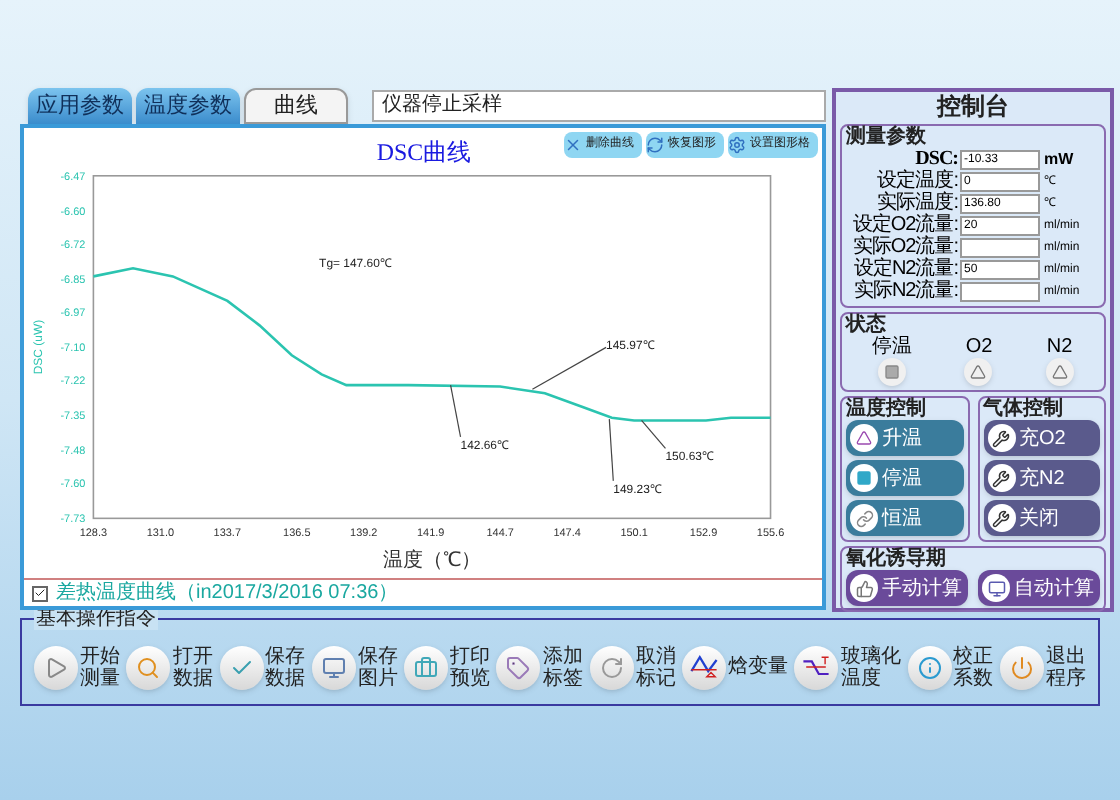 This screenshot has width=1120, height=800. What do you see at coordinates (867, 325) in the screenshot?
I see `group-title: 状态` at bounding box center [867, 325].